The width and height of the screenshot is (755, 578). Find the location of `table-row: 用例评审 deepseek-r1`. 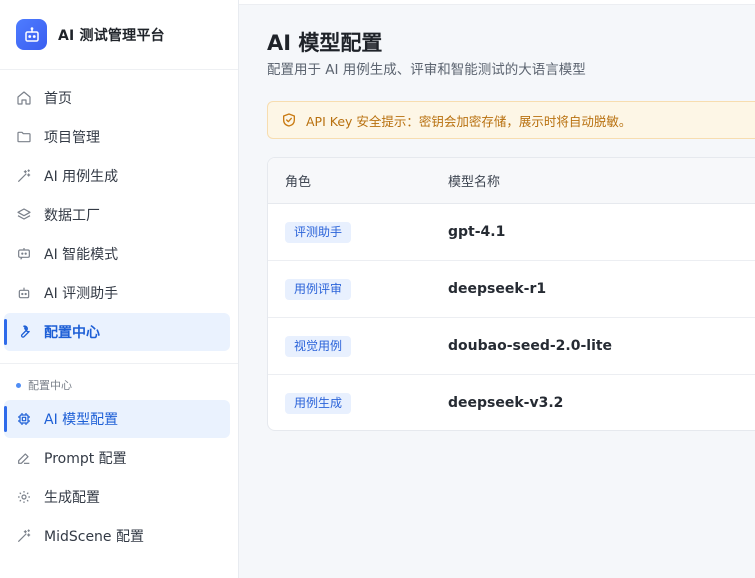

table-row: 用例评审 deepseek-r1 is located at coordinates (511, 289).